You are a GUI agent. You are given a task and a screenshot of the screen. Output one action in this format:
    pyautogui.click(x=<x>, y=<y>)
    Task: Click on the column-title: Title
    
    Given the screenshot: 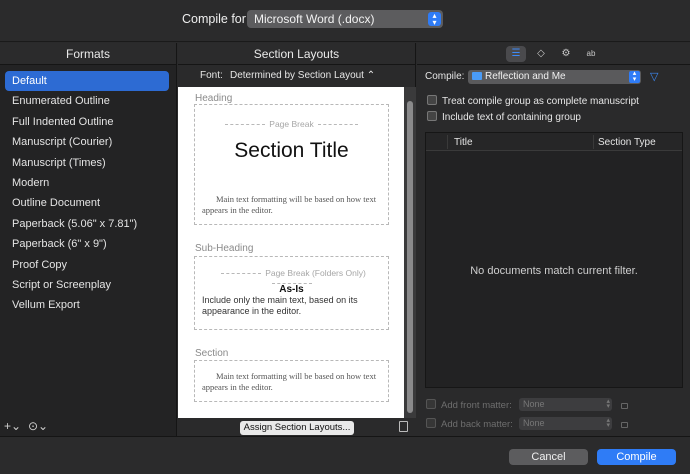 What is the action you would take?
    pyautogui.click(x=463, y=142)
    